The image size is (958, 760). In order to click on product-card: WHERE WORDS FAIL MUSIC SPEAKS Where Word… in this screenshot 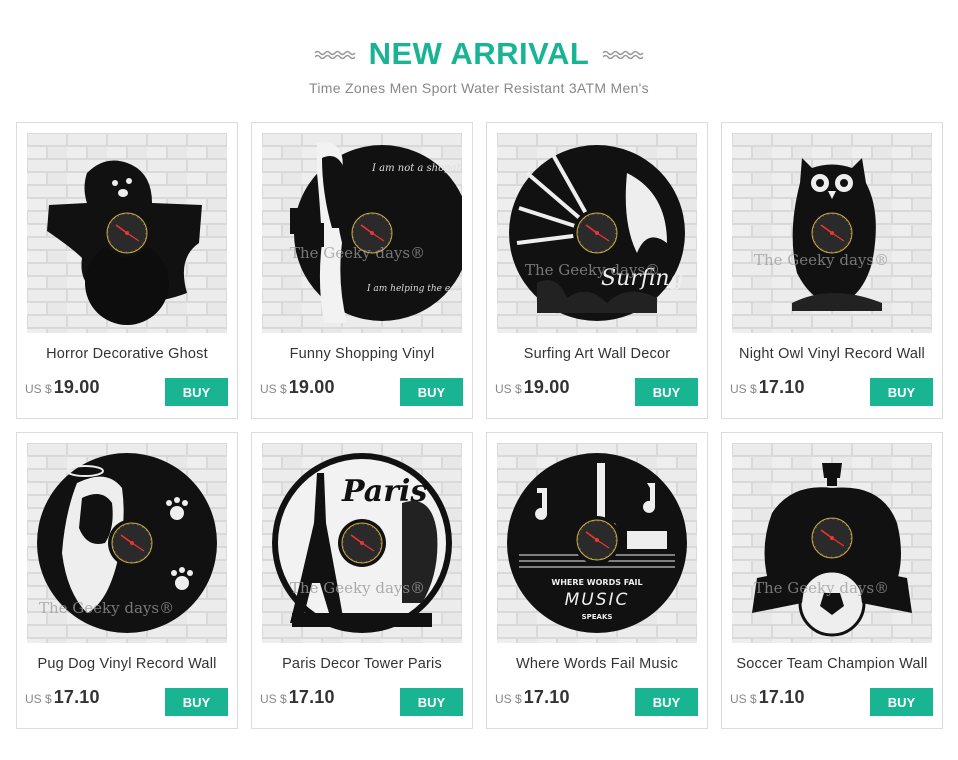, I will do `click(597, 580)`.